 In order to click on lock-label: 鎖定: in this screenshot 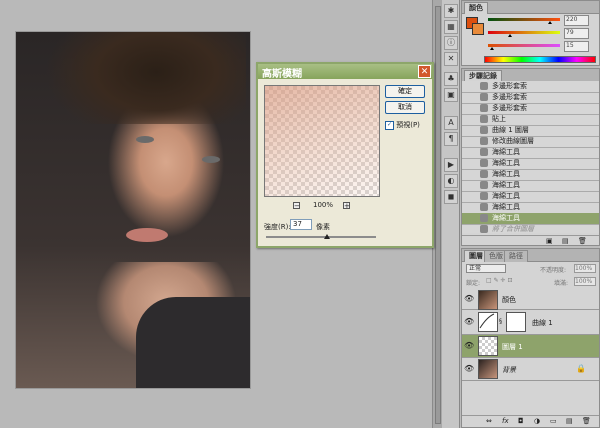, I will do `click(473, 283)`.